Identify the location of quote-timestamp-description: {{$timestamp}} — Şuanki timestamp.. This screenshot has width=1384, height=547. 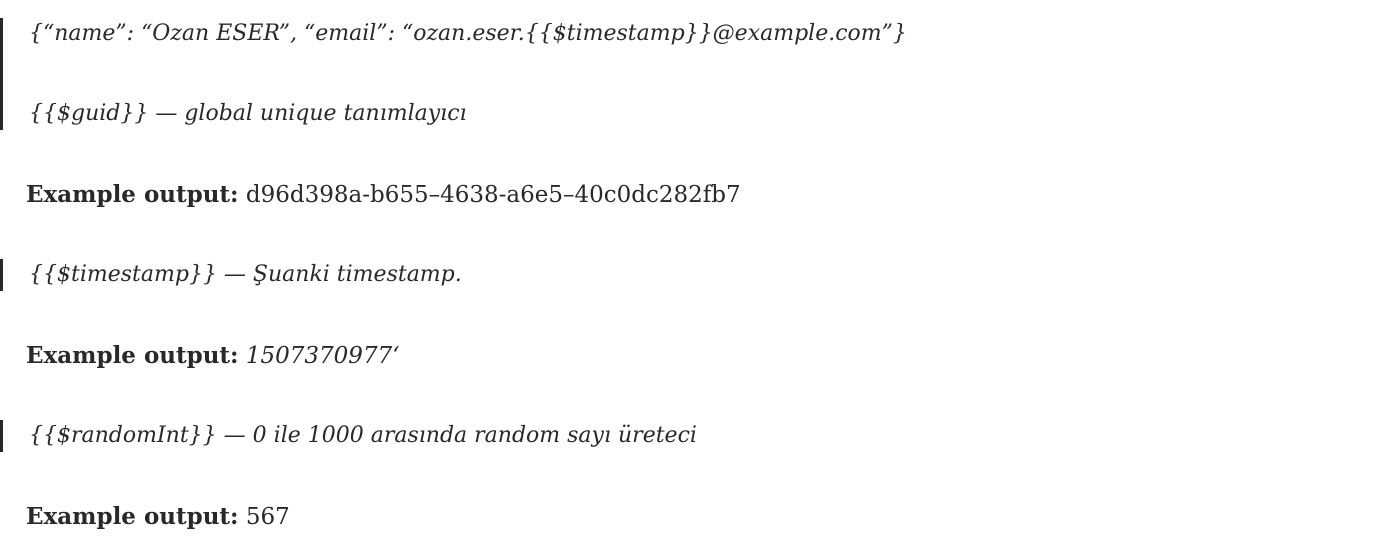
(245, 274).